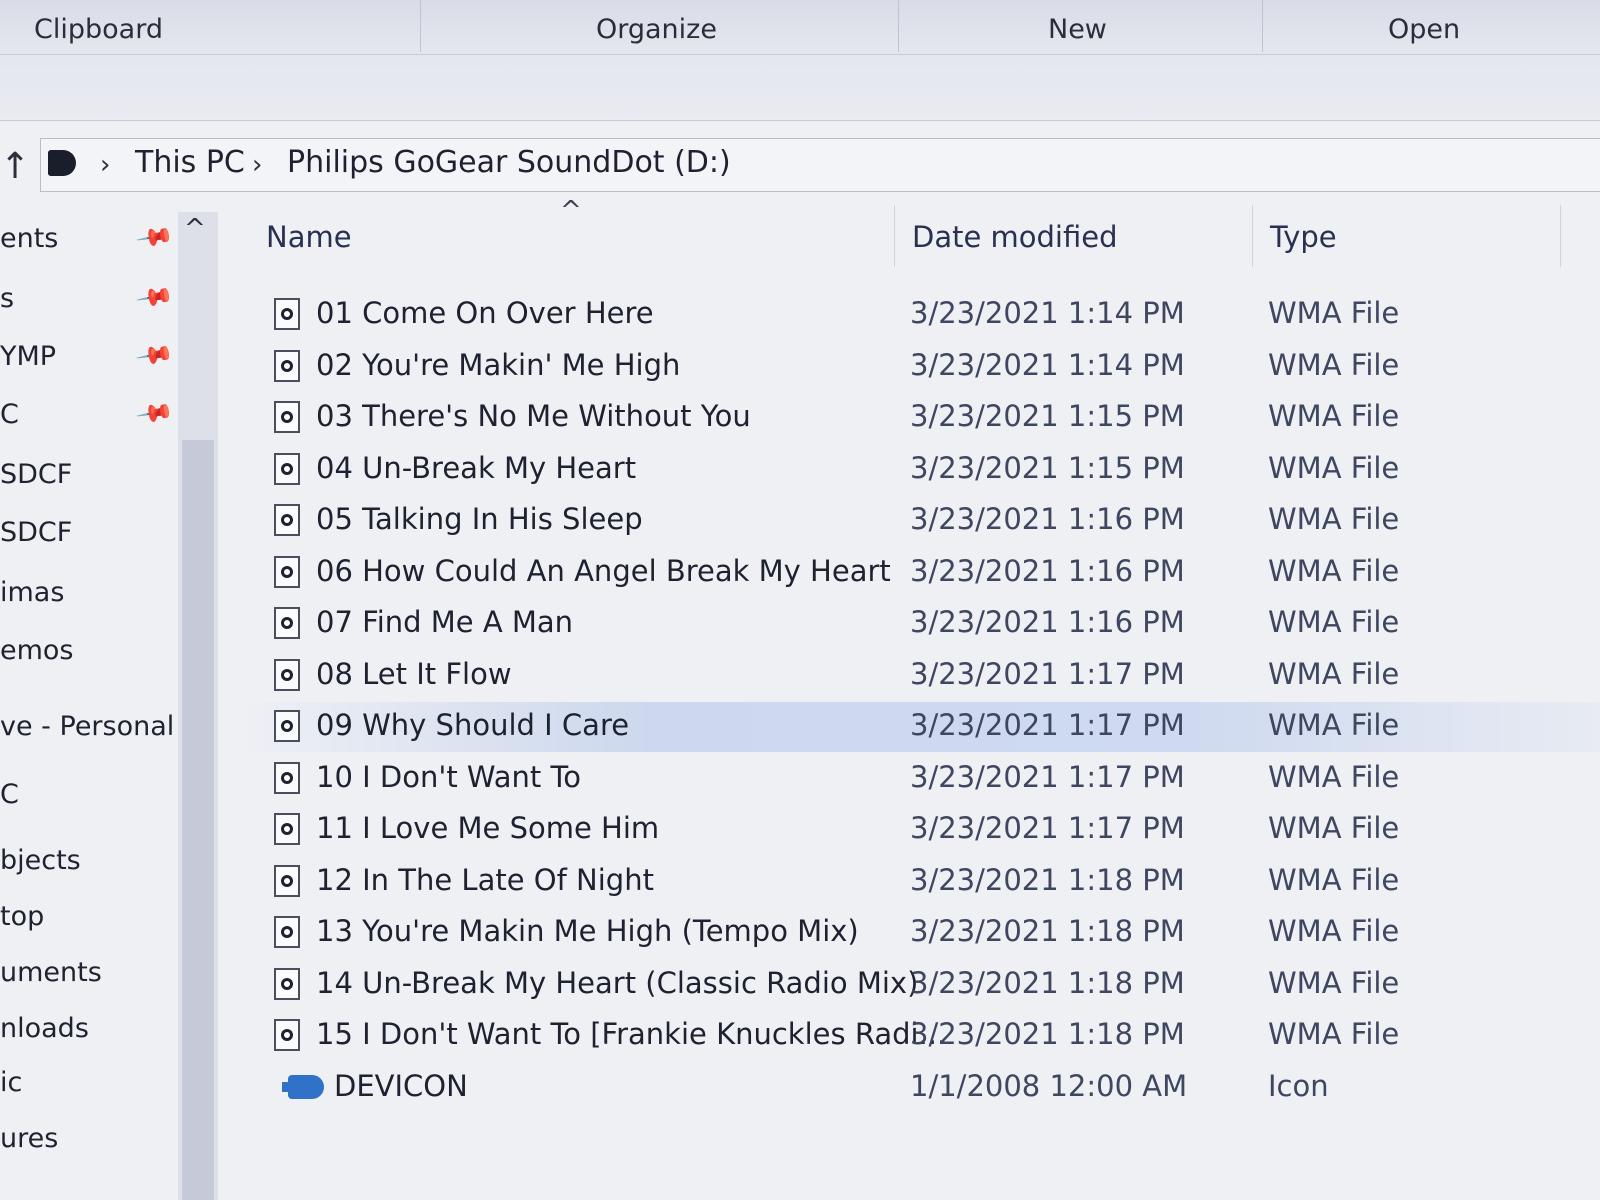  I want to click on file-date-modified: 1/1/2008 12:00 AM, so click(1049, 1085).